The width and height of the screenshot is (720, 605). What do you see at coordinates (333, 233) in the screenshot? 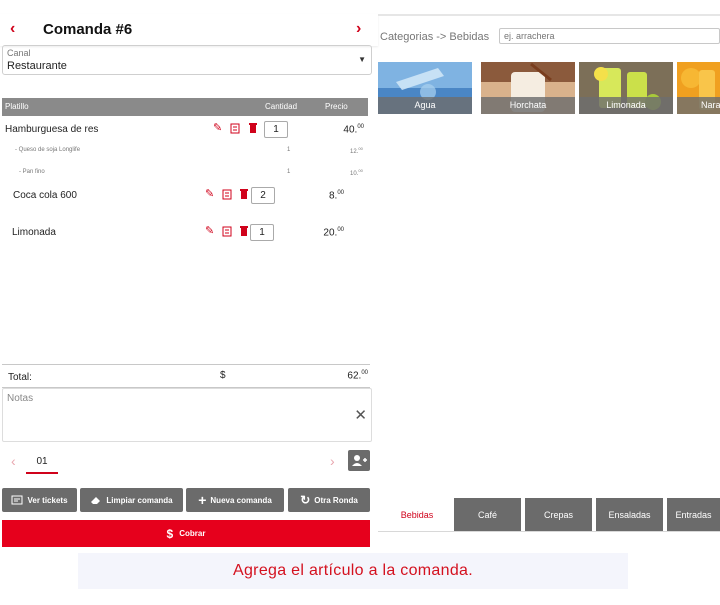
I see `item-price: 20.00` at bounding box center [333, 233].